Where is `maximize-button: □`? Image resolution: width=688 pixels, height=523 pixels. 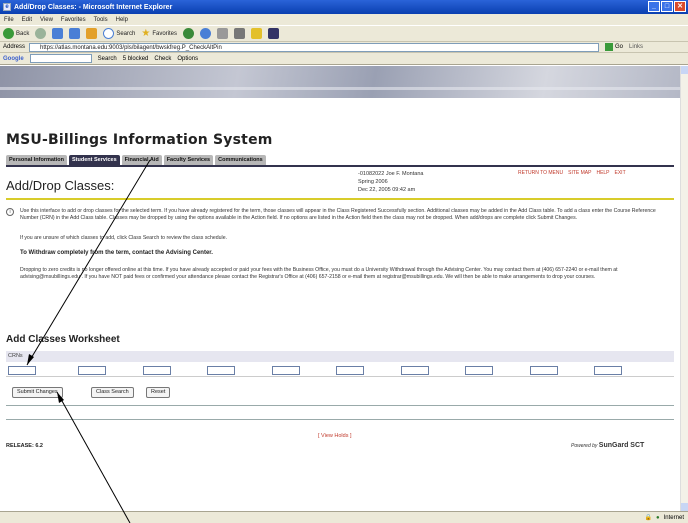 maximize-button: □ is located at coordinates (667, 6).